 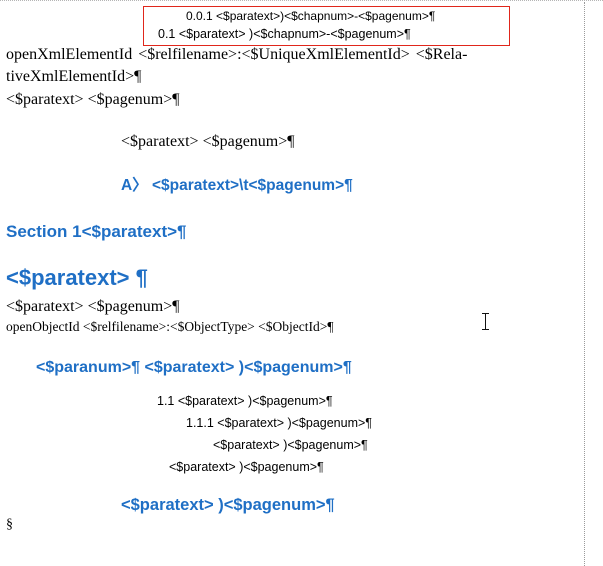 What do you see at coordinates (310, 16) in the screenshot?
I see `toc-entry-0-0-1: 0.0.1 <$paratext>)<$chapnum>-<$pagenum>¶` at bounding box center [310, 16].